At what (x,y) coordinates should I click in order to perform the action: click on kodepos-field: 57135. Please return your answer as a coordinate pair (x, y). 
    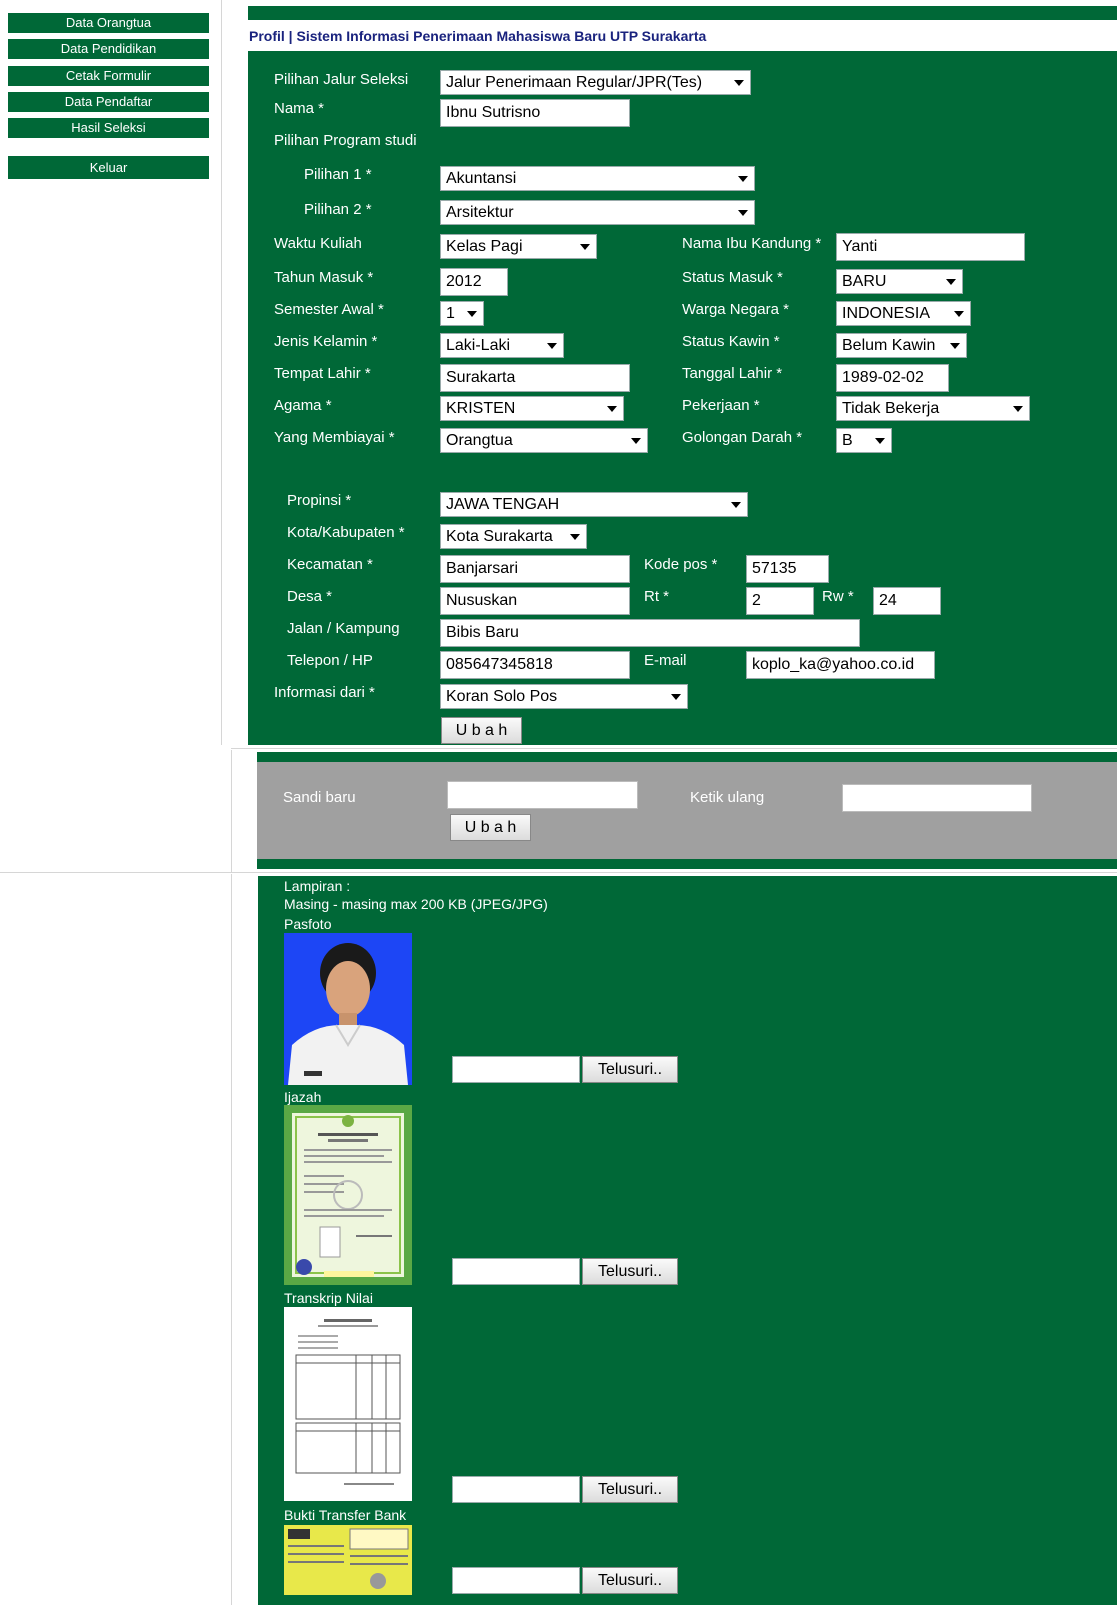
    Looking at the image, I should click on (787, 569).